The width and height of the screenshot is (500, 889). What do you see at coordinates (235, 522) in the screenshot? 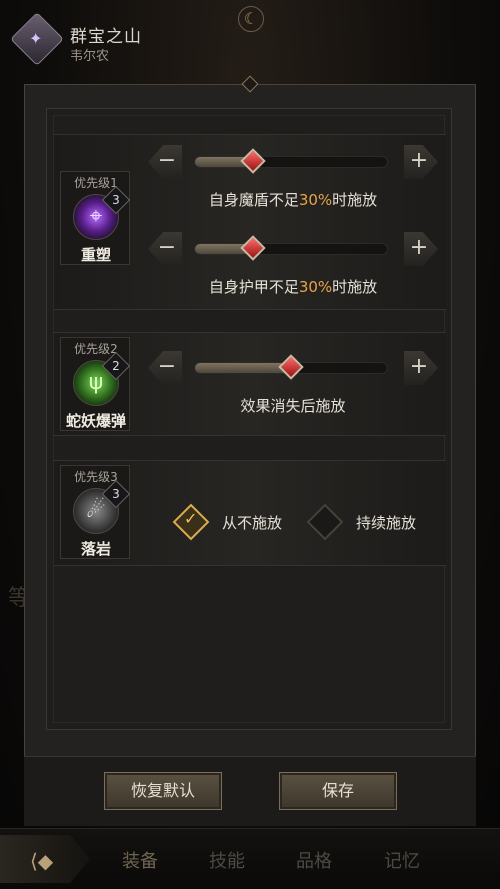
I see `option-never-cast: ✓ 从不施放` at bounding box center [235, 522].